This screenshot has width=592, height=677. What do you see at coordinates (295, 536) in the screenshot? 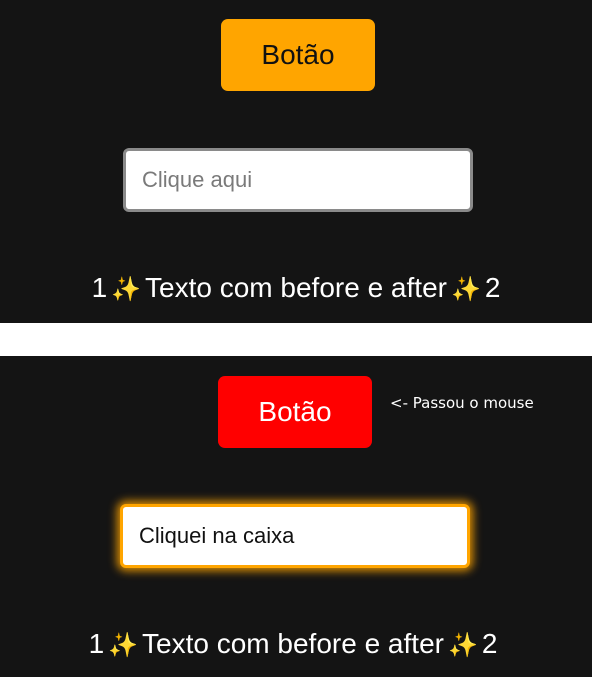
I see `text-input-focused` at bounding box center [295, 536].